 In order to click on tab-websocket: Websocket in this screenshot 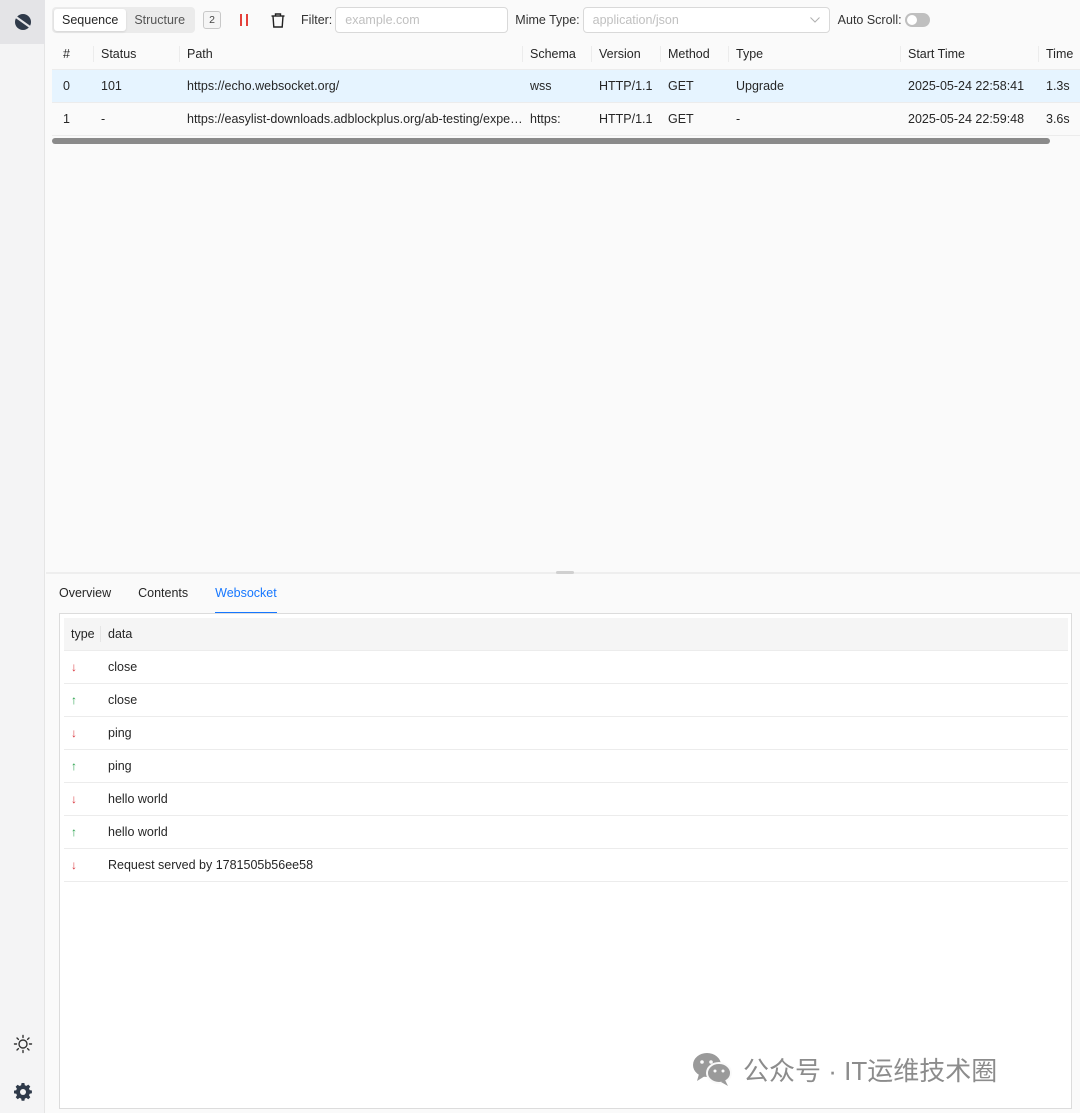, I will do `click(246, 597)`.